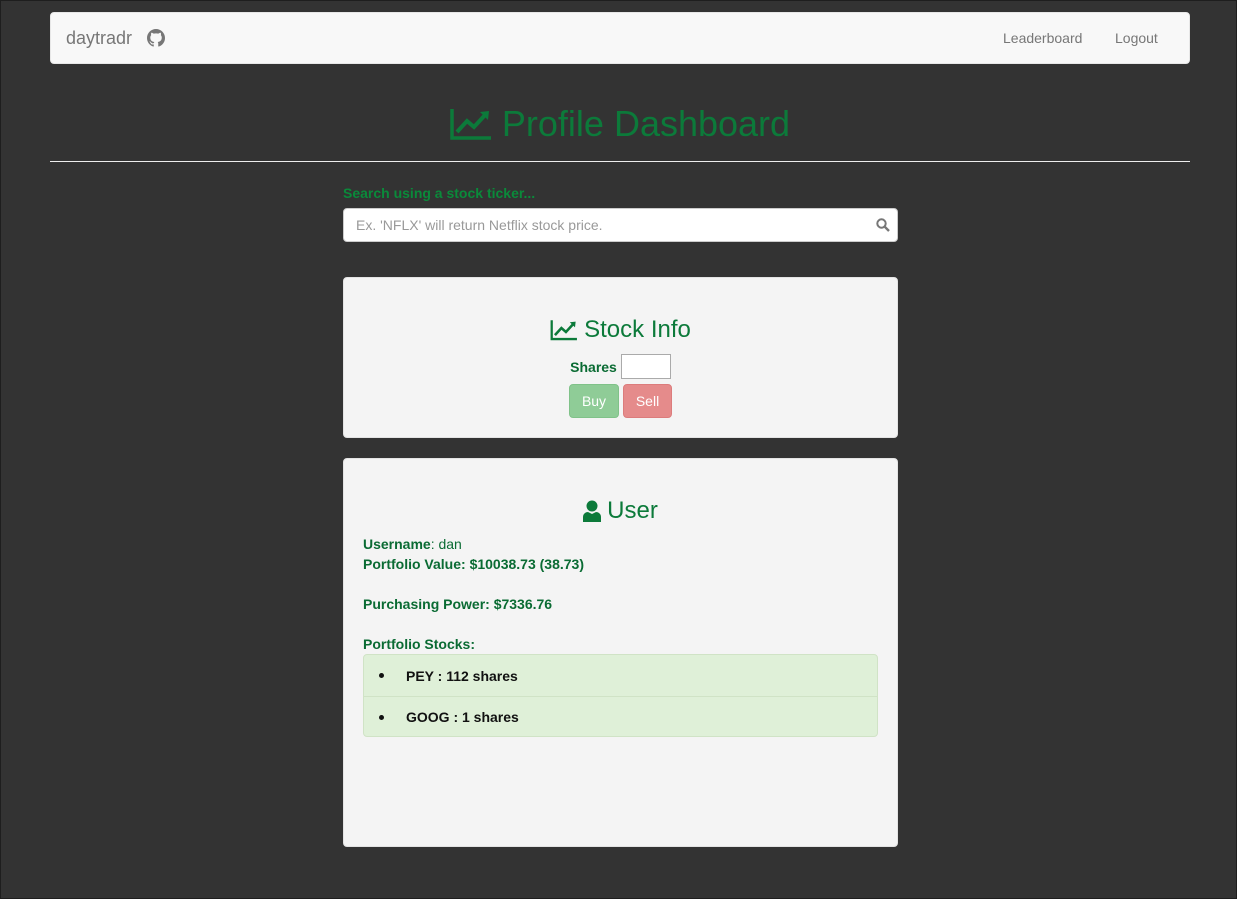 Image resolution: width=1237 pixels, height=899 pixels. I want to click on nav-leaderboard-link: Leaderboard, so click(1042, 38).